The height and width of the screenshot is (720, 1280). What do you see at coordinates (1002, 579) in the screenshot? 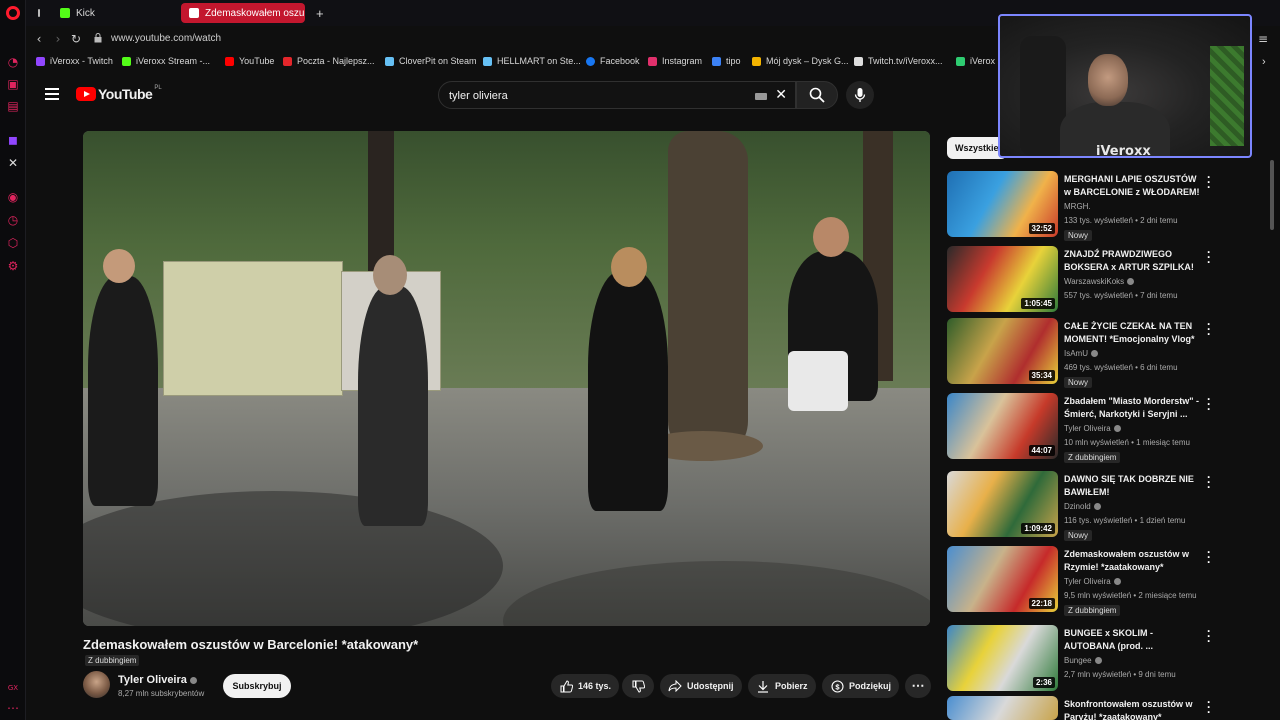
I see `video-thumbnail: 22:18` at bounding box center [1002, 579].